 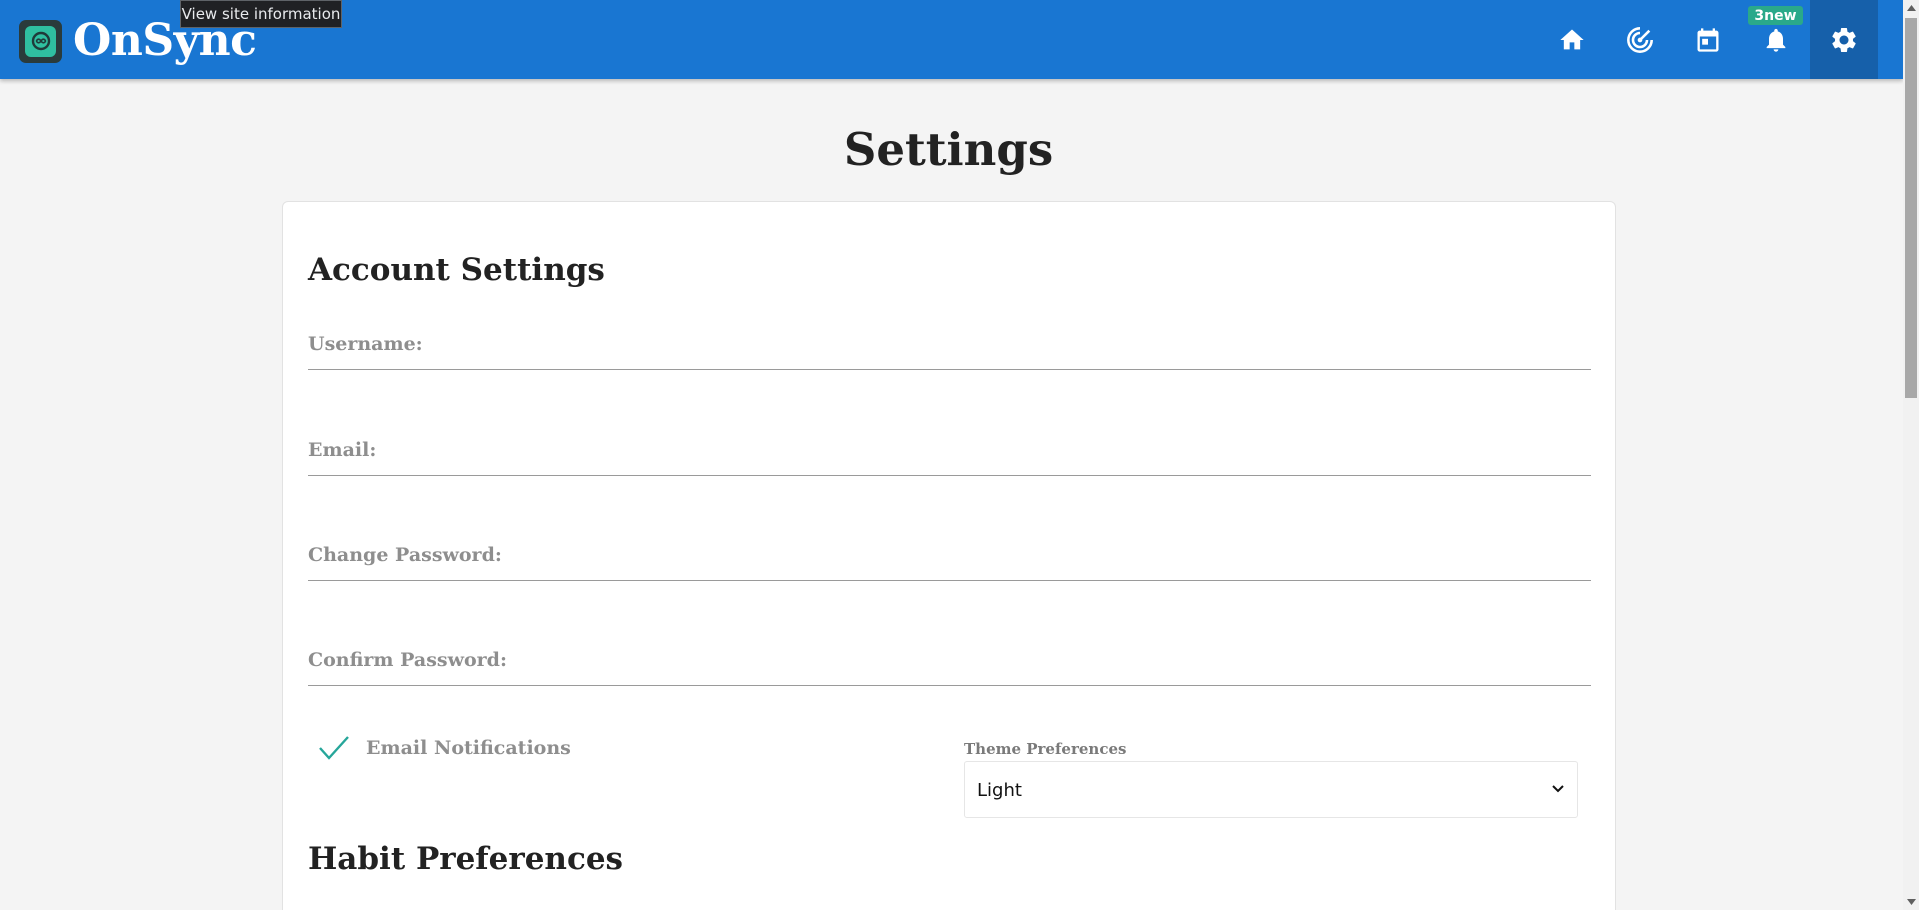 I want to click on change-password-input, so click(x=949, y=557).